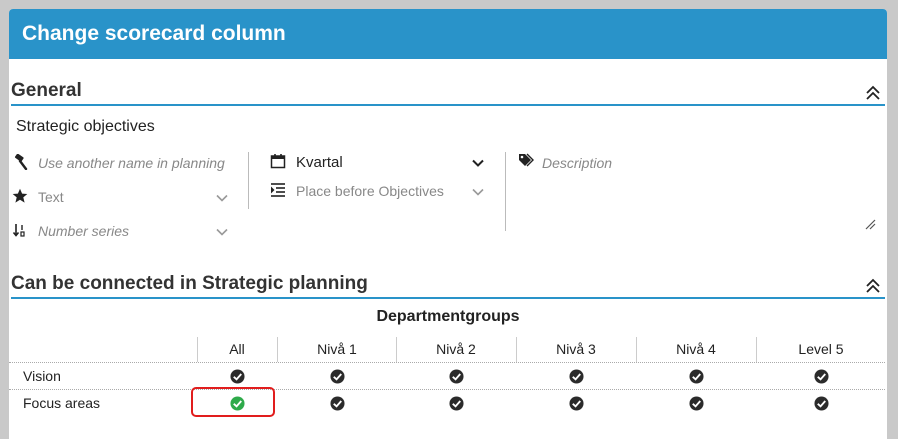 The height and width of the screenshot is (439, 898). What do you see at coordinates (18, 230) in the screenshot?
I see `sort-numeric-icon` at bounding box center [18, 230].